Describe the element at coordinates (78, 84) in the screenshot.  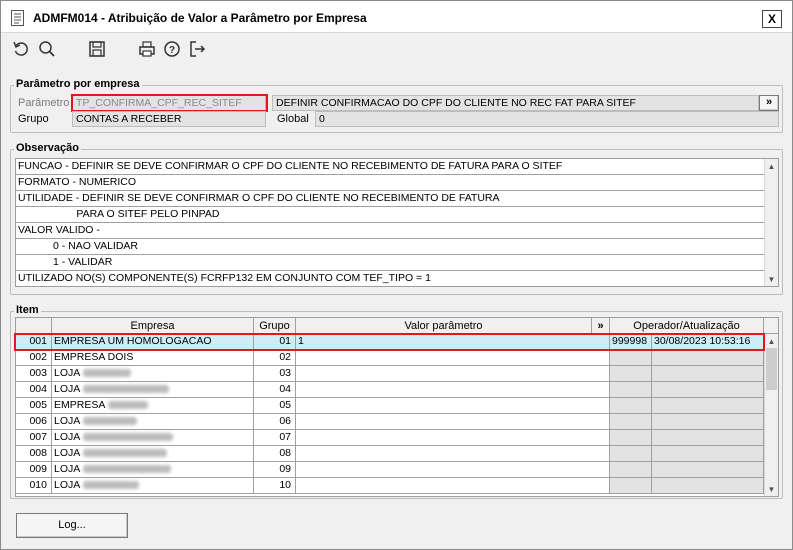
I see `param-group-title: Parâmetro por empresa` at that location.